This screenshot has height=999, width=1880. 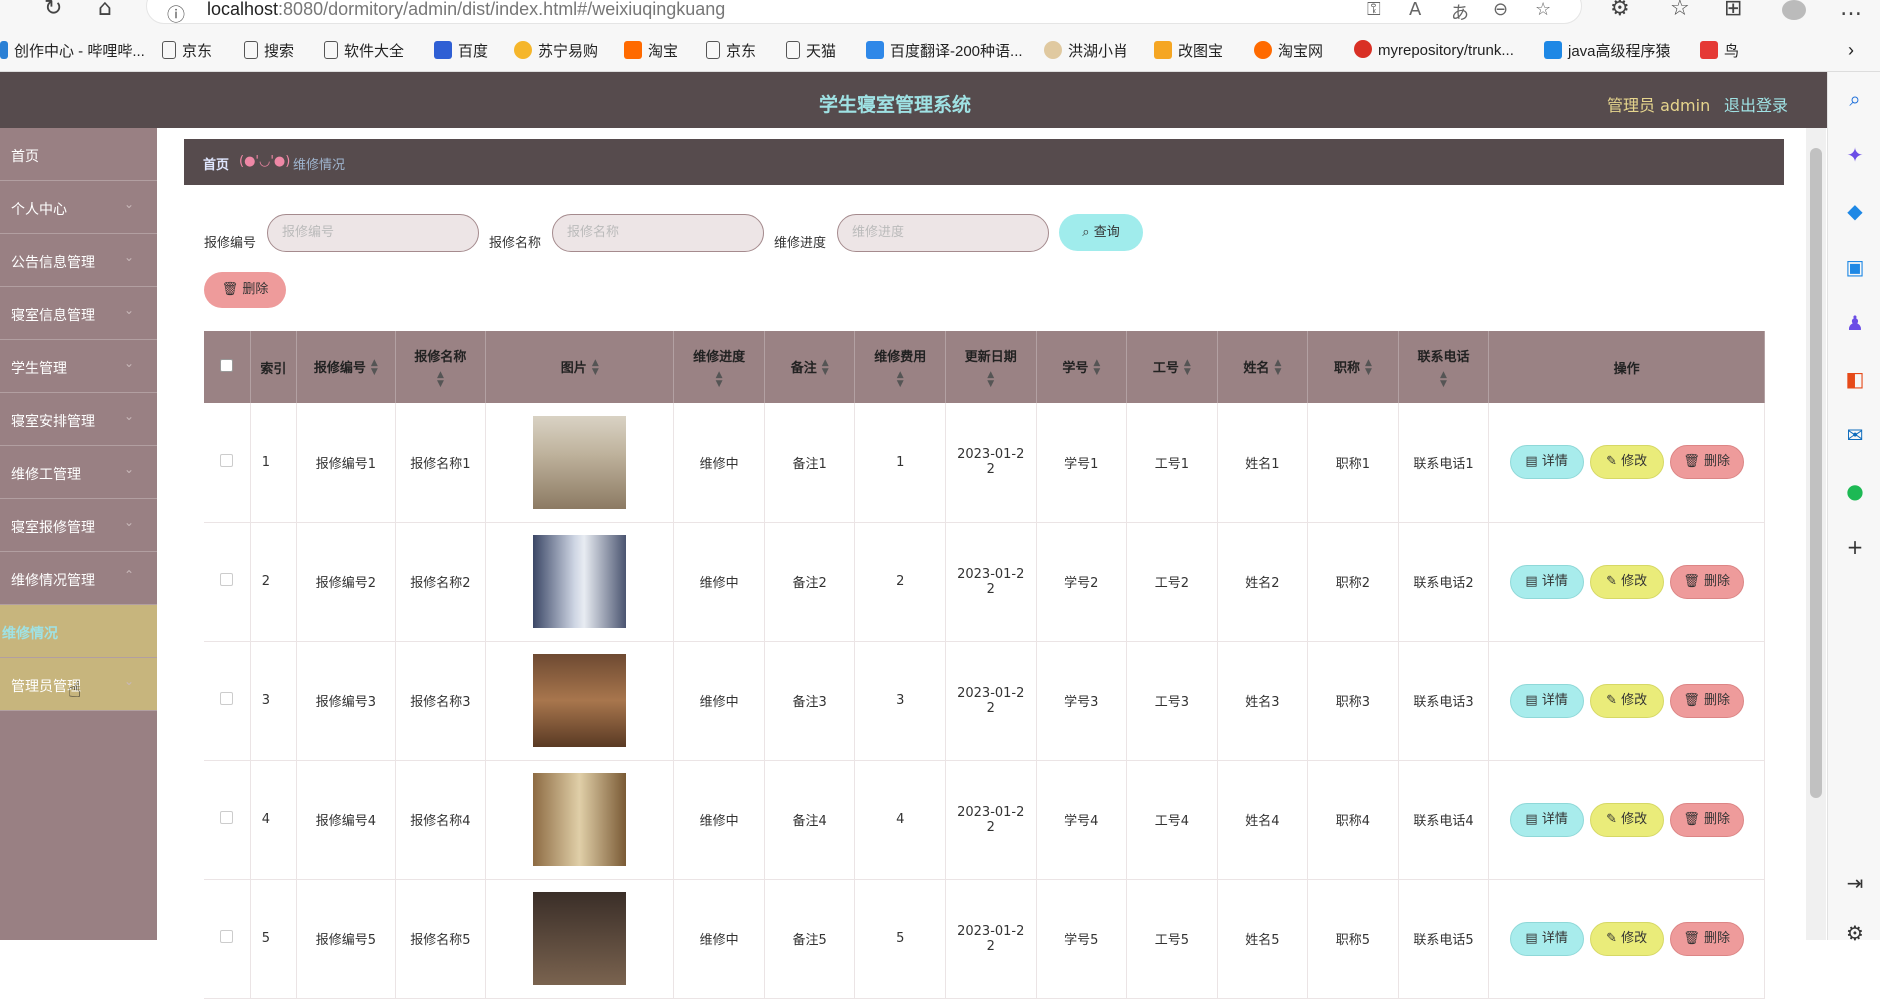 I want to click on home-icon: ⌂, so click(x=105, y=10).